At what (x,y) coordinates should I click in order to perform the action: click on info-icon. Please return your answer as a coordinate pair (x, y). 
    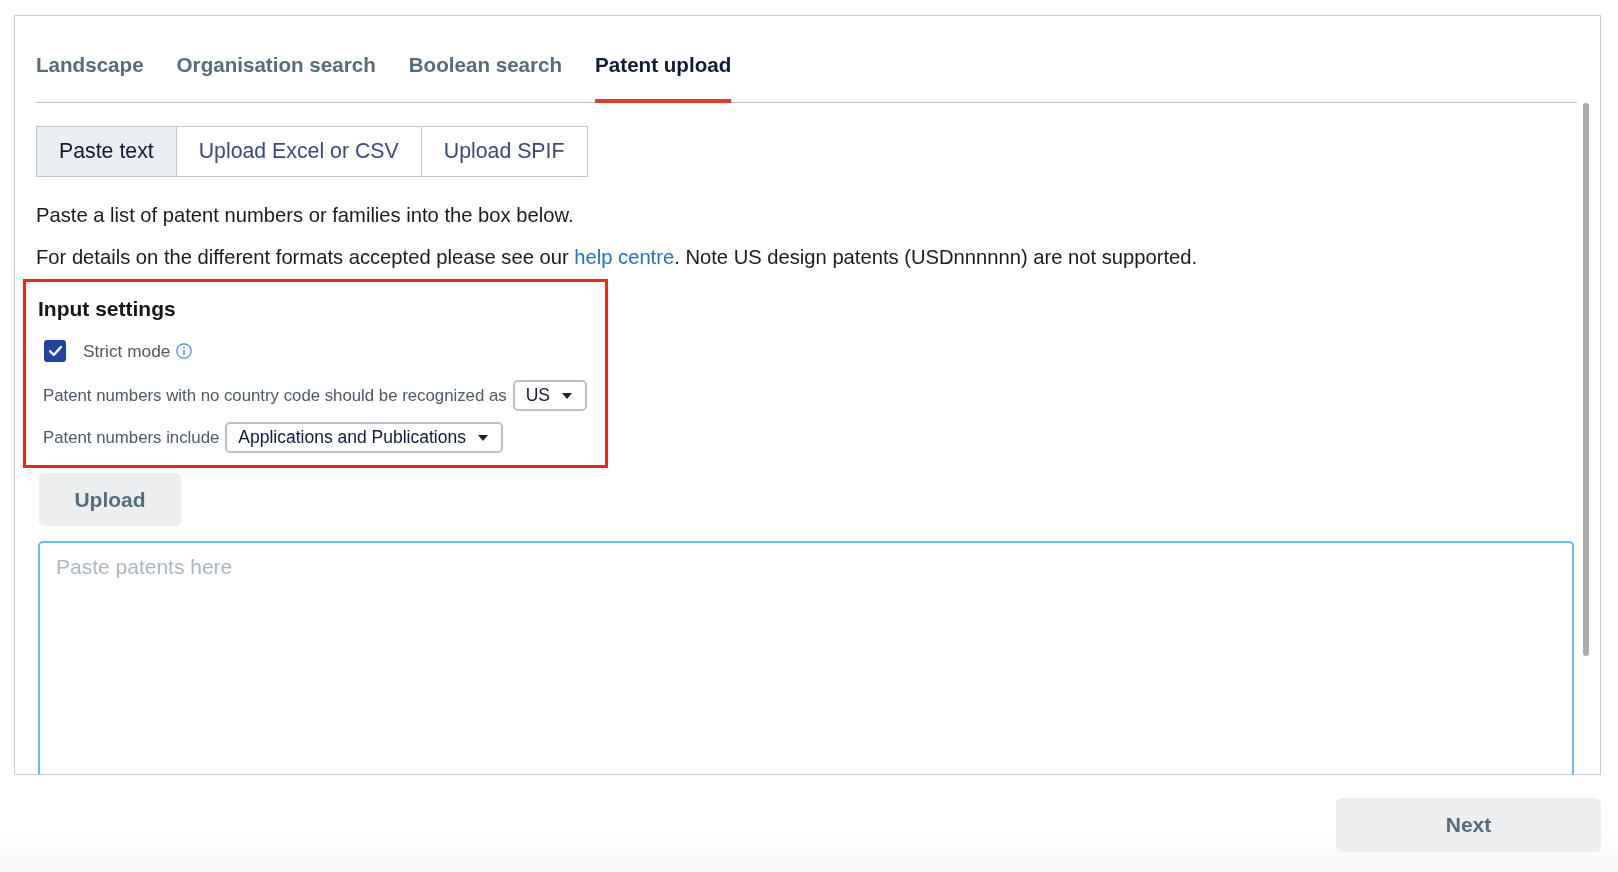
    Looking at the image, I should click on (184, 351).